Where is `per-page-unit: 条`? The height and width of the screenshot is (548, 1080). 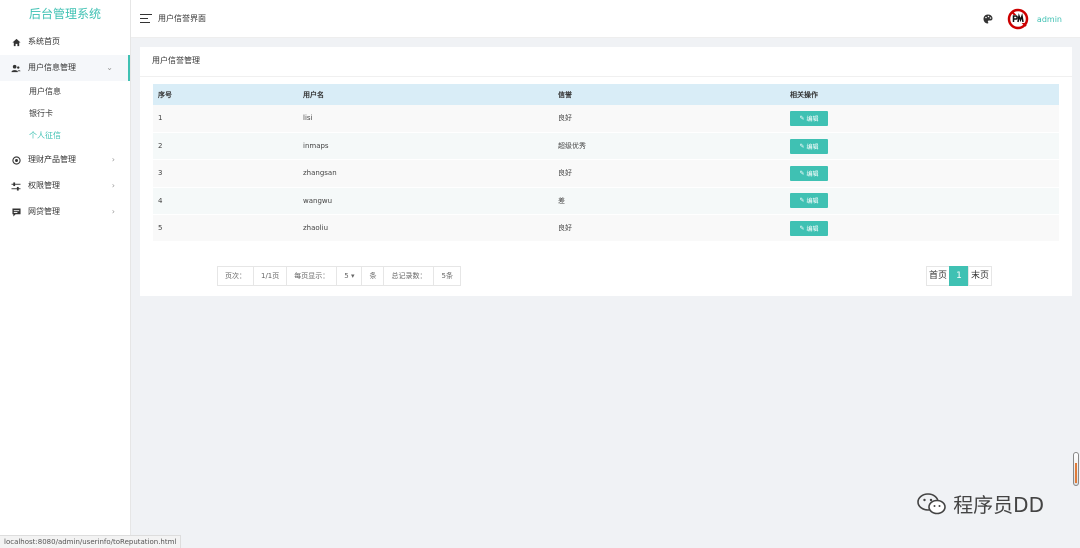
per-page-unit: 条 is located at coordinates (373, 276).